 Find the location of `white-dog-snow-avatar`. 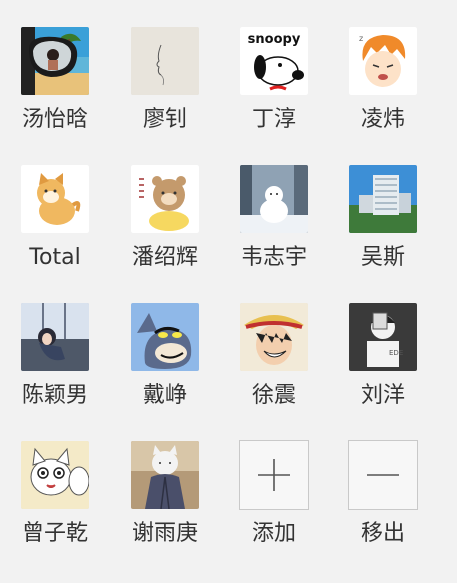

white-dog-snow-avatar is located at coordinates (274, 199).